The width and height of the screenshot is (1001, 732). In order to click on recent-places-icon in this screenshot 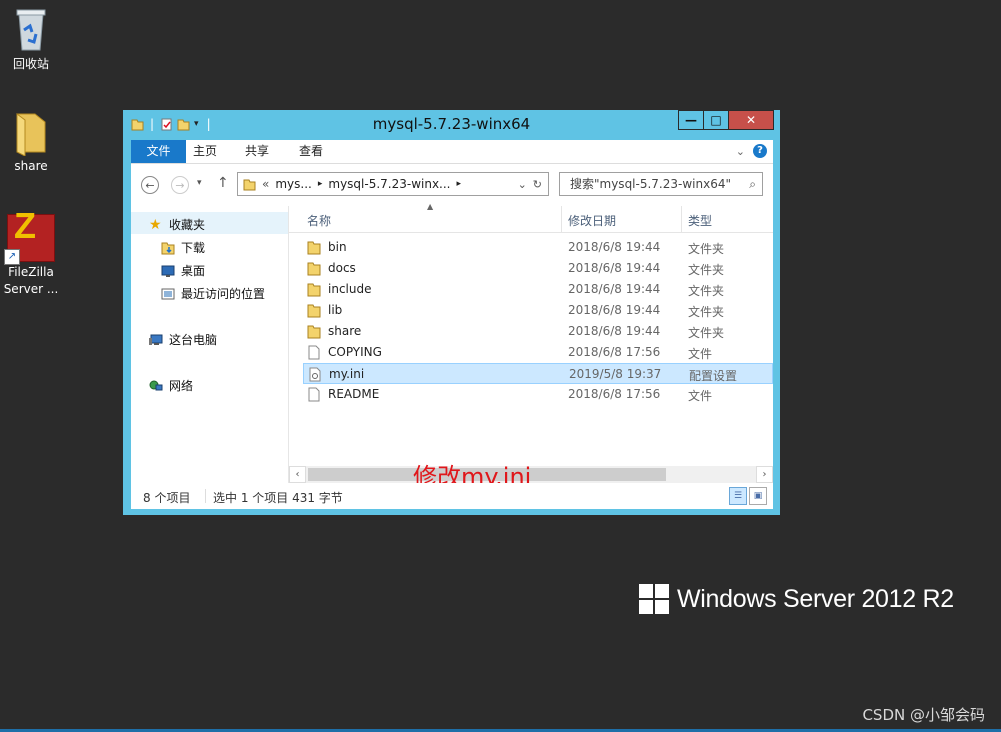, I will do `click(168, 293)`.